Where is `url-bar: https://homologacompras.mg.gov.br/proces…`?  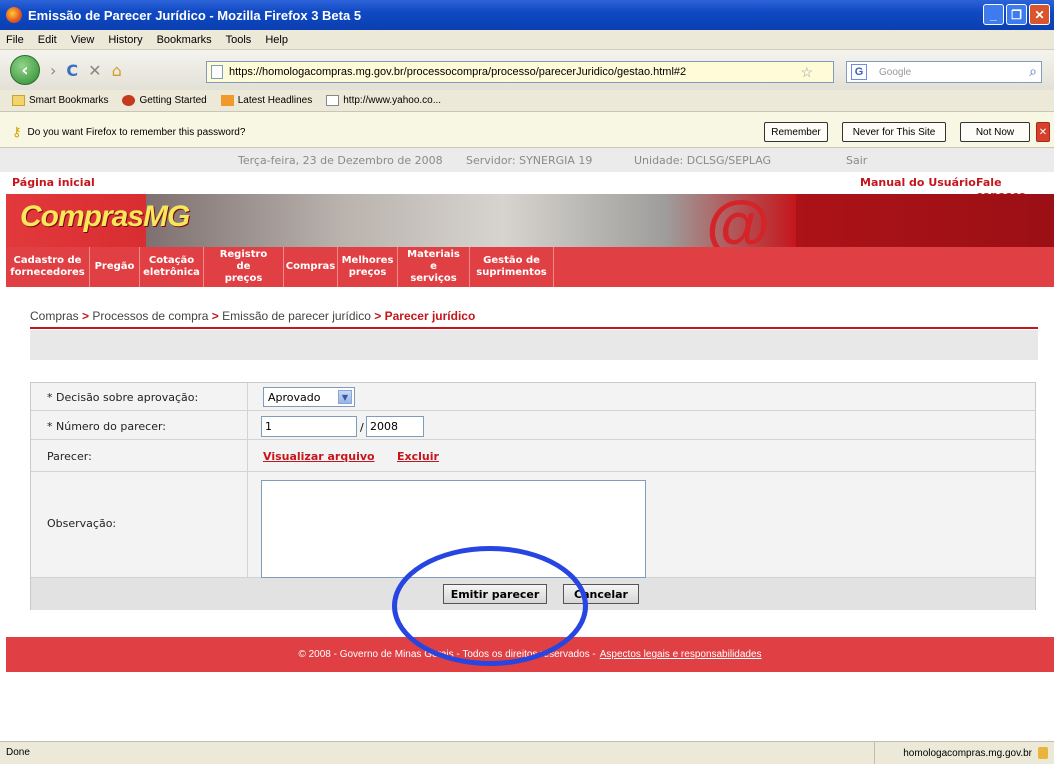 url-bar: https://homologacompras.mg.gov.br/proces… is located at coordinates (520, 72).